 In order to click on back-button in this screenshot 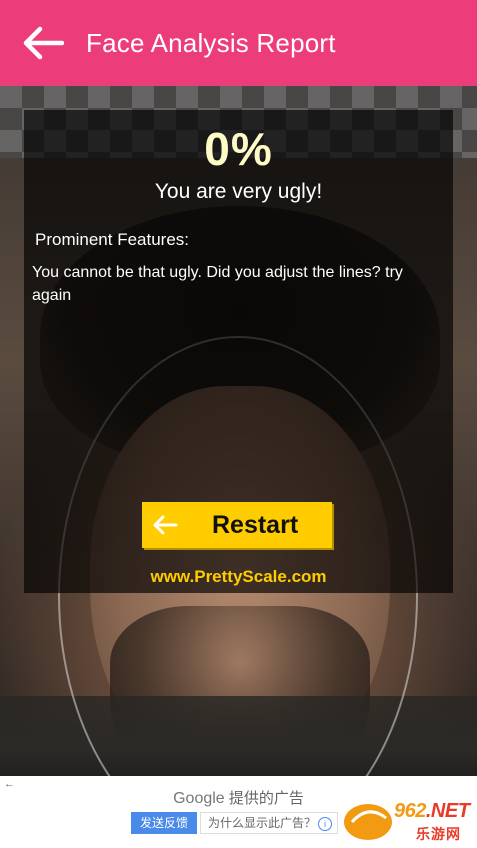, I will do `click(43, 43)`.